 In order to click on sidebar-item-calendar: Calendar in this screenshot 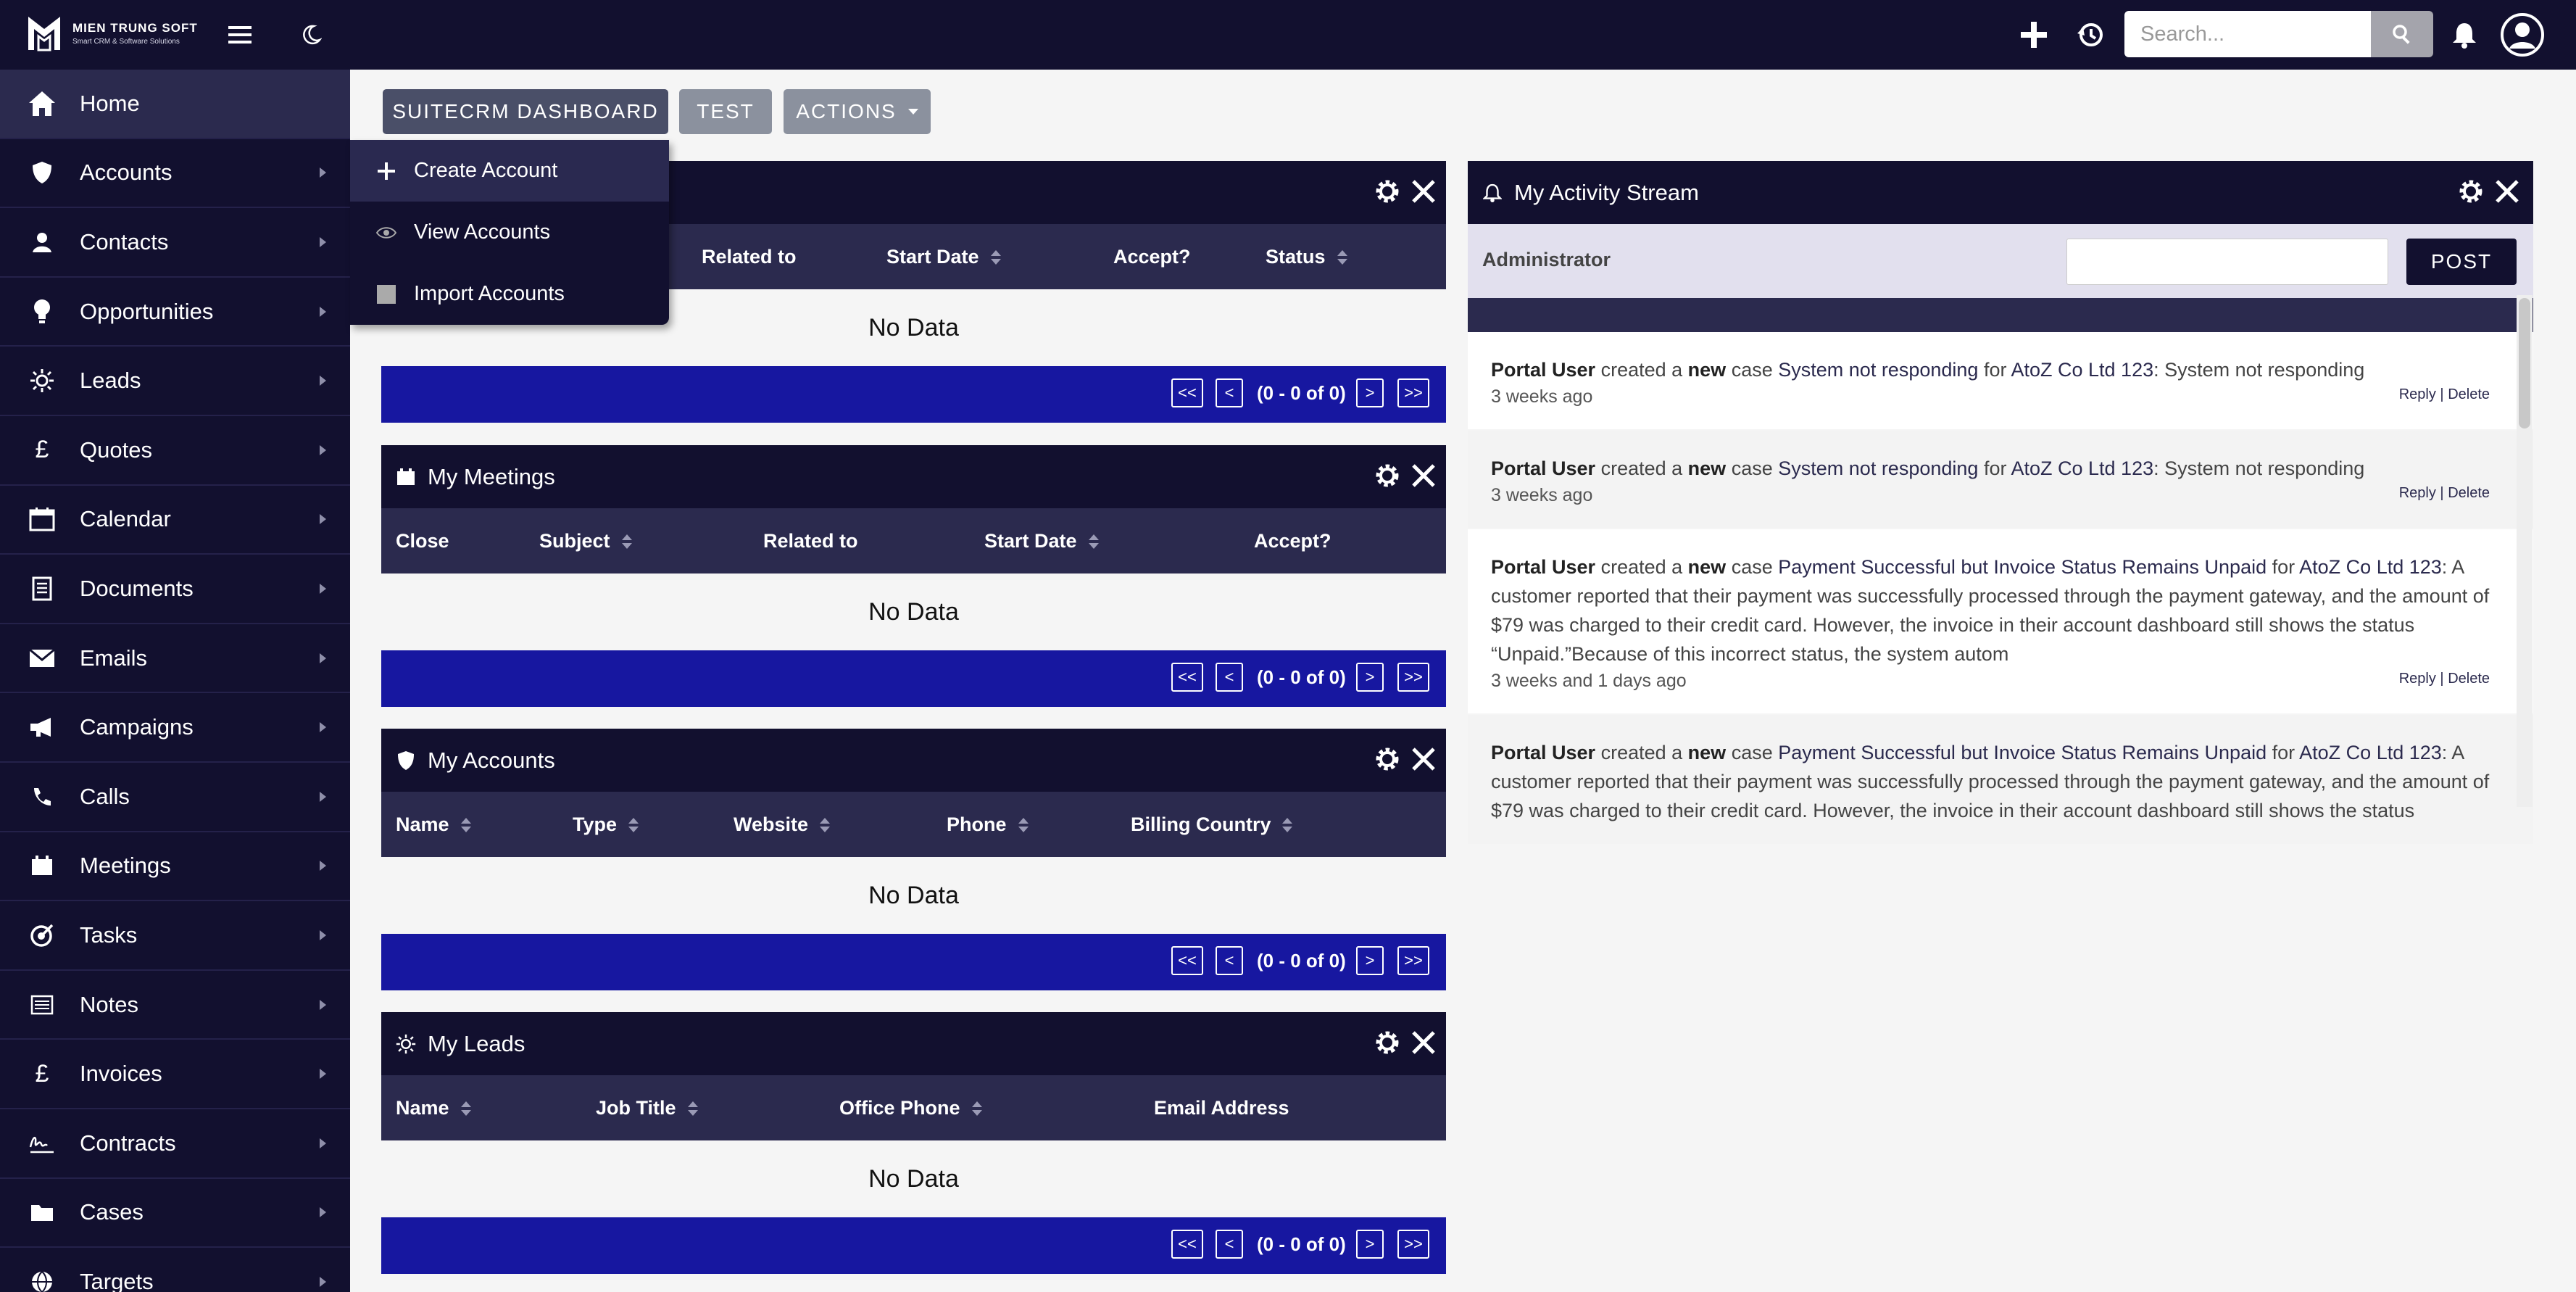, I will do `click(175, 520)`.